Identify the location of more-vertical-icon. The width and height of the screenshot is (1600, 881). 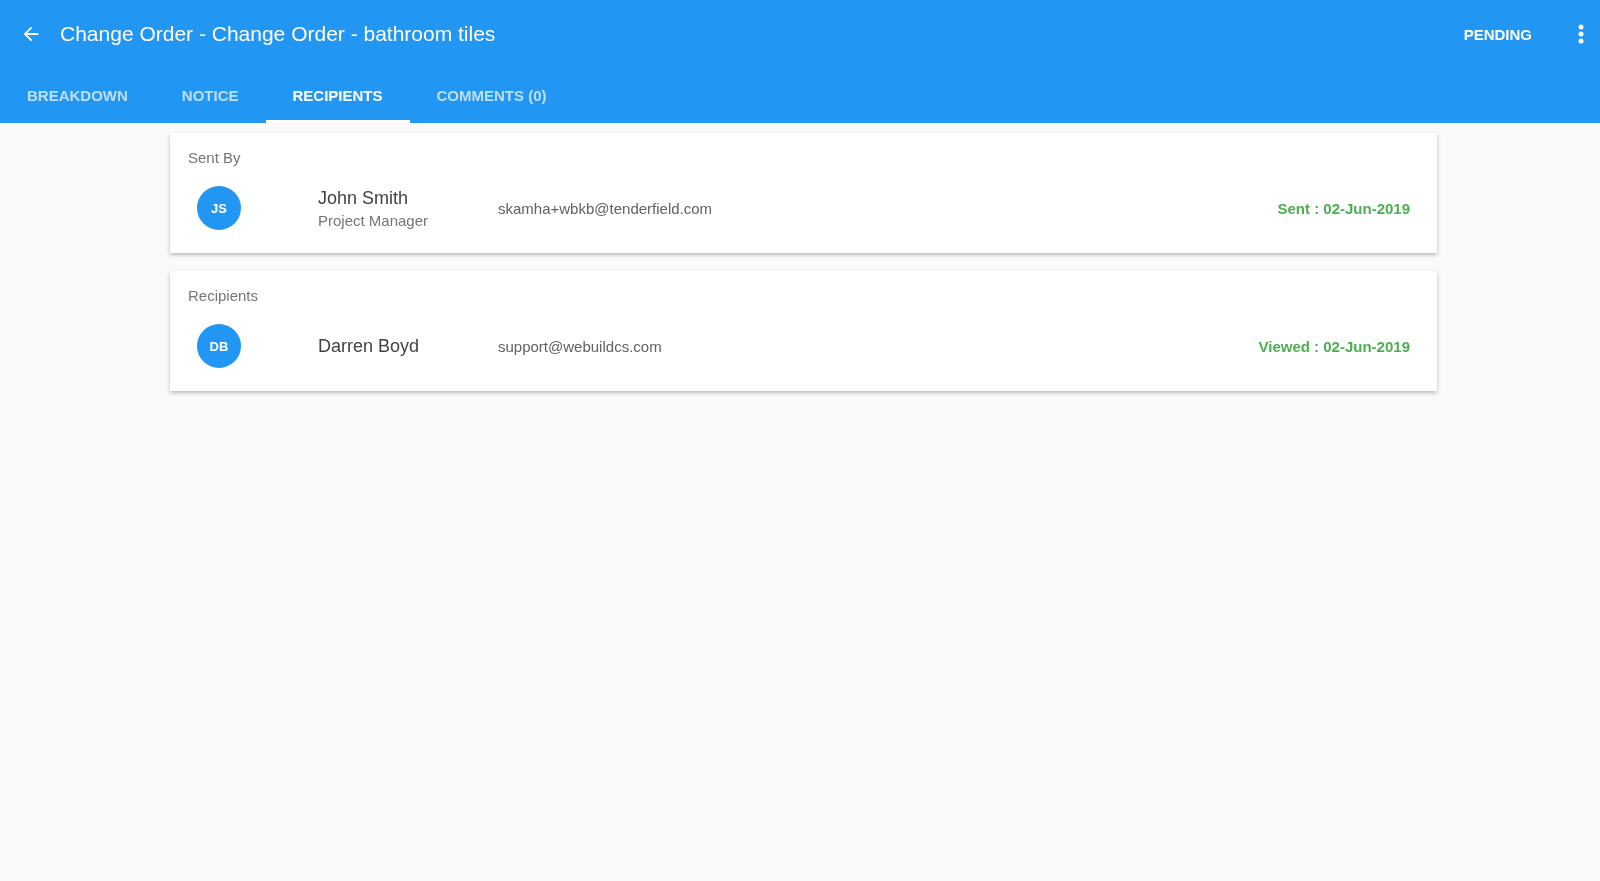
(1581, 34).